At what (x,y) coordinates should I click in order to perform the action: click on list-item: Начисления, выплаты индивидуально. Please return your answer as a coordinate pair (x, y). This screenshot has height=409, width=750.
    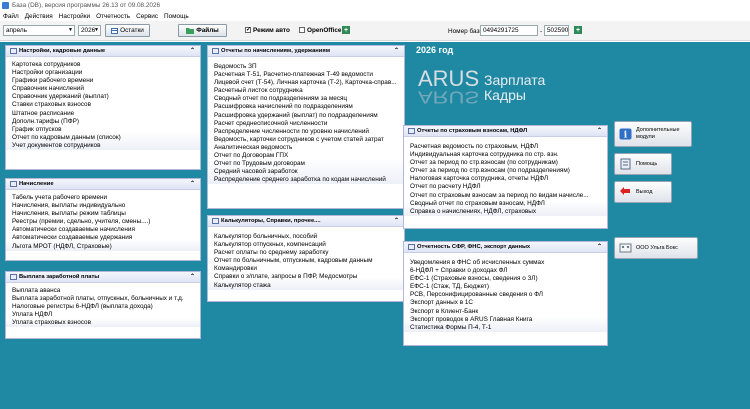
    Looking at the image, I should click on (104, 206).